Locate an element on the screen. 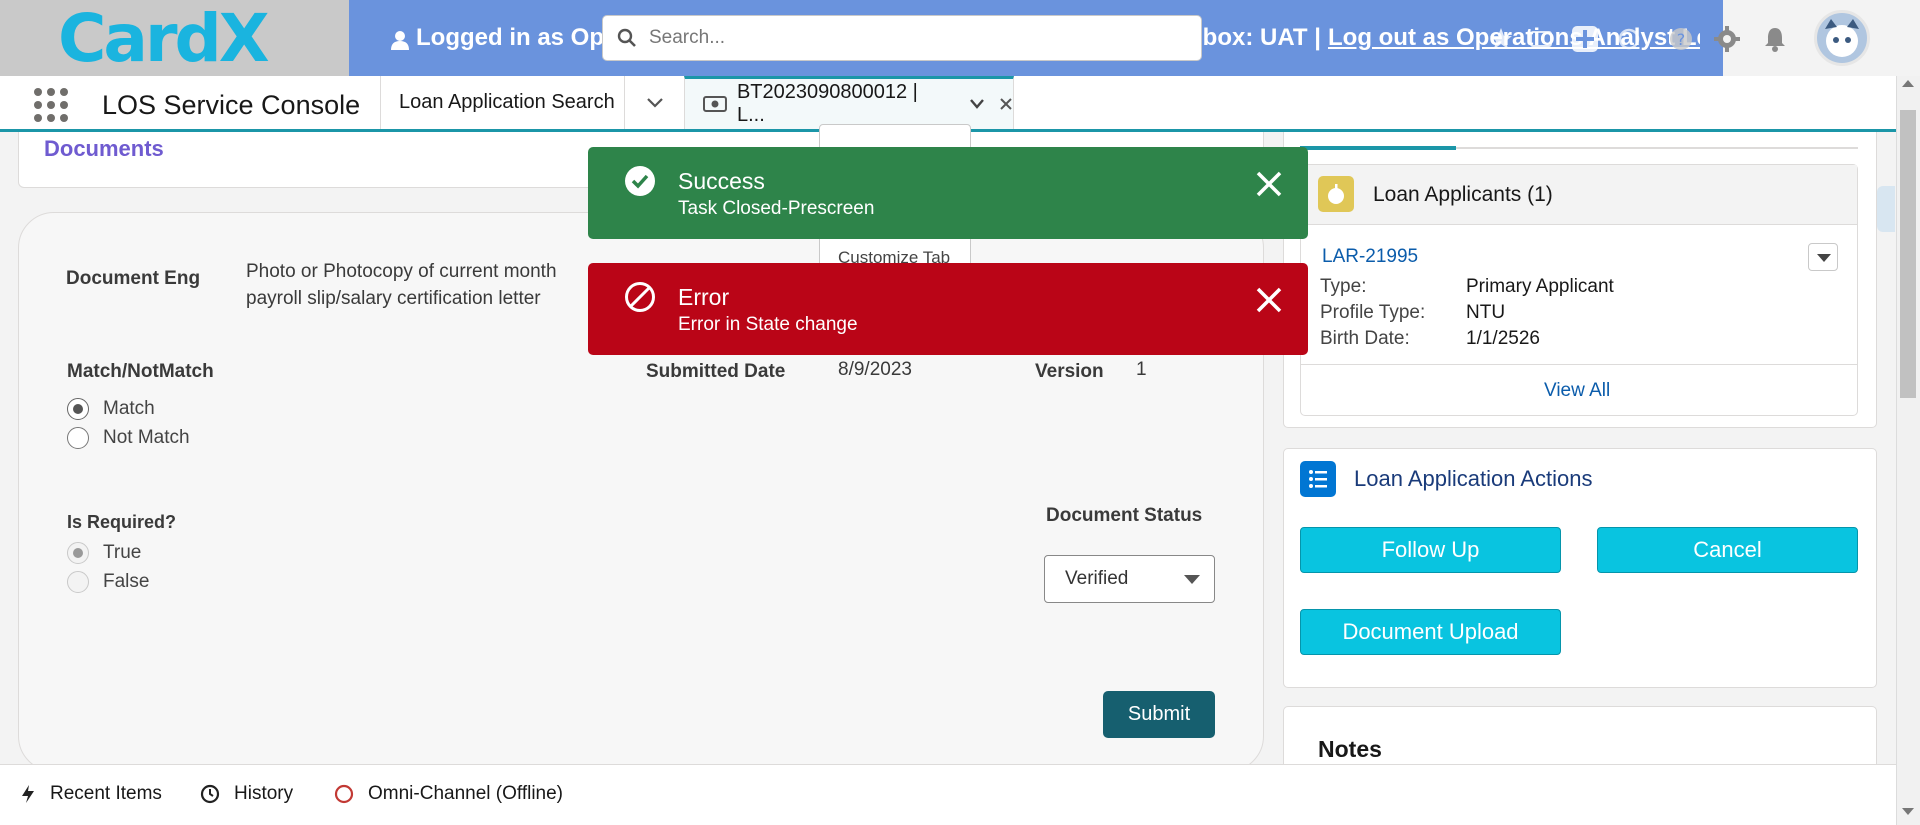 This screenshot has width=1920, height=825. tab-close-icon is located at coordinates (1006, 104).